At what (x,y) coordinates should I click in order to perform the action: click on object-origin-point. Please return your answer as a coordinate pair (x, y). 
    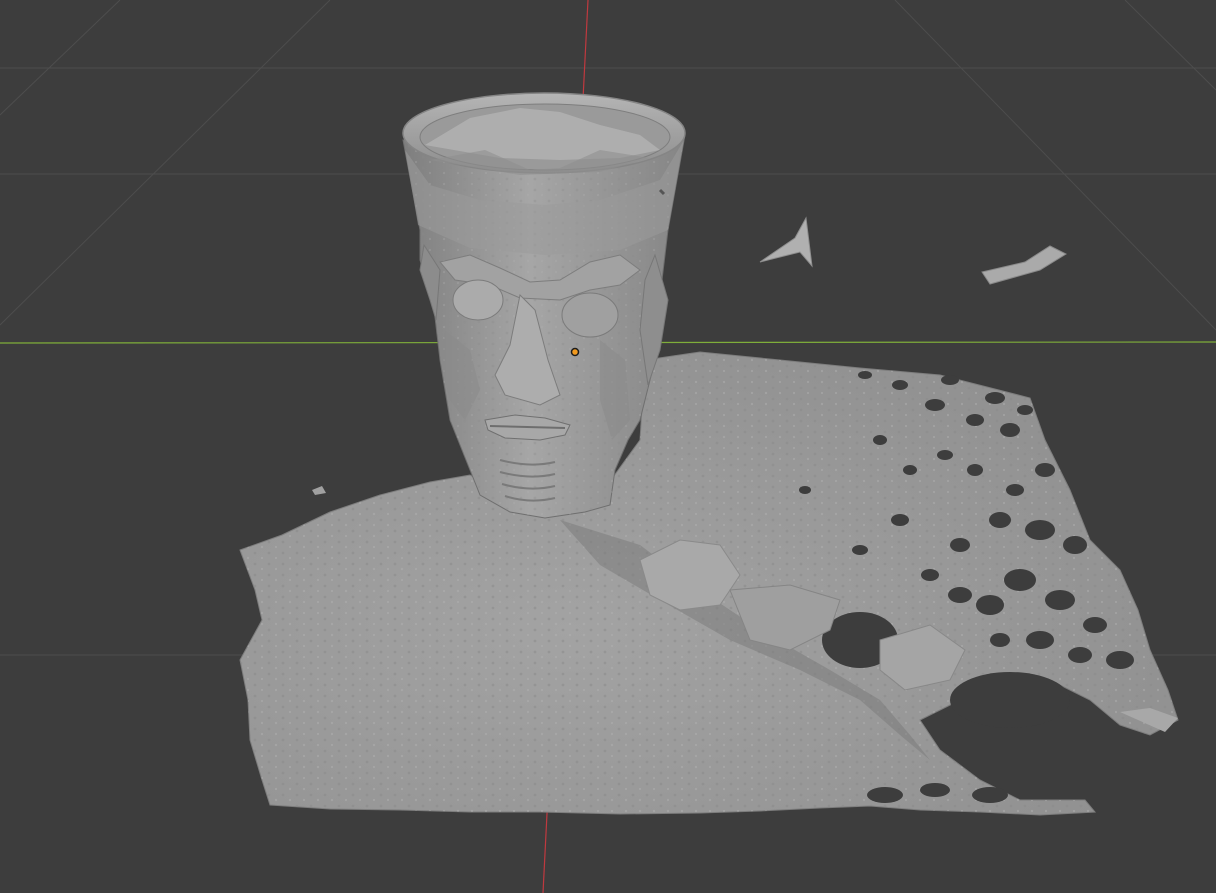
    Looking at the image, I should click on (575, 352).